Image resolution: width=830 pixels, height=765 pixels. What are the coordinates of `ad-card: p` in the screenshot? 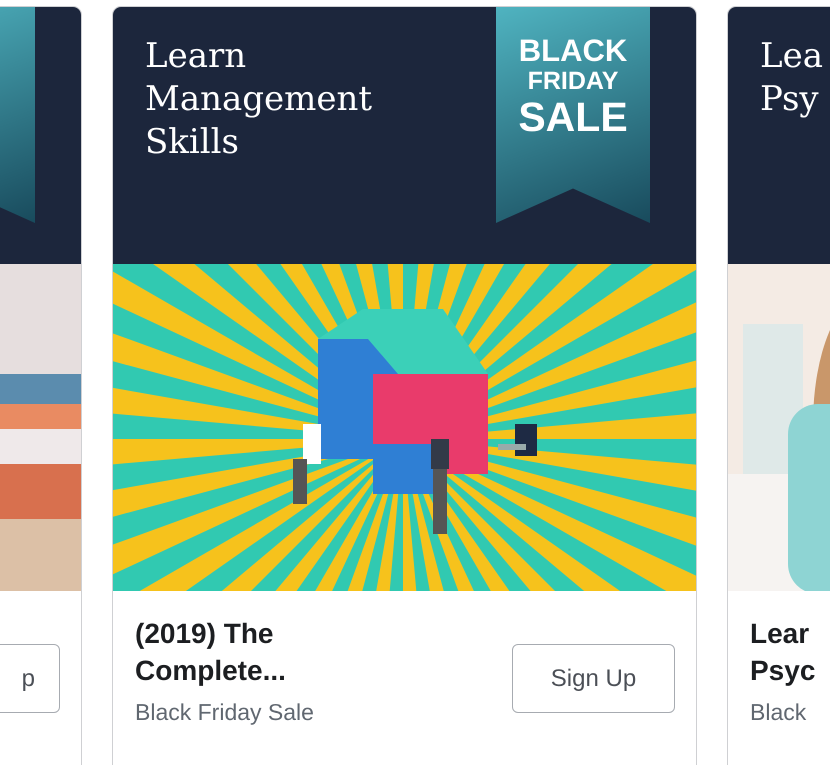 It's located at (41, 385).